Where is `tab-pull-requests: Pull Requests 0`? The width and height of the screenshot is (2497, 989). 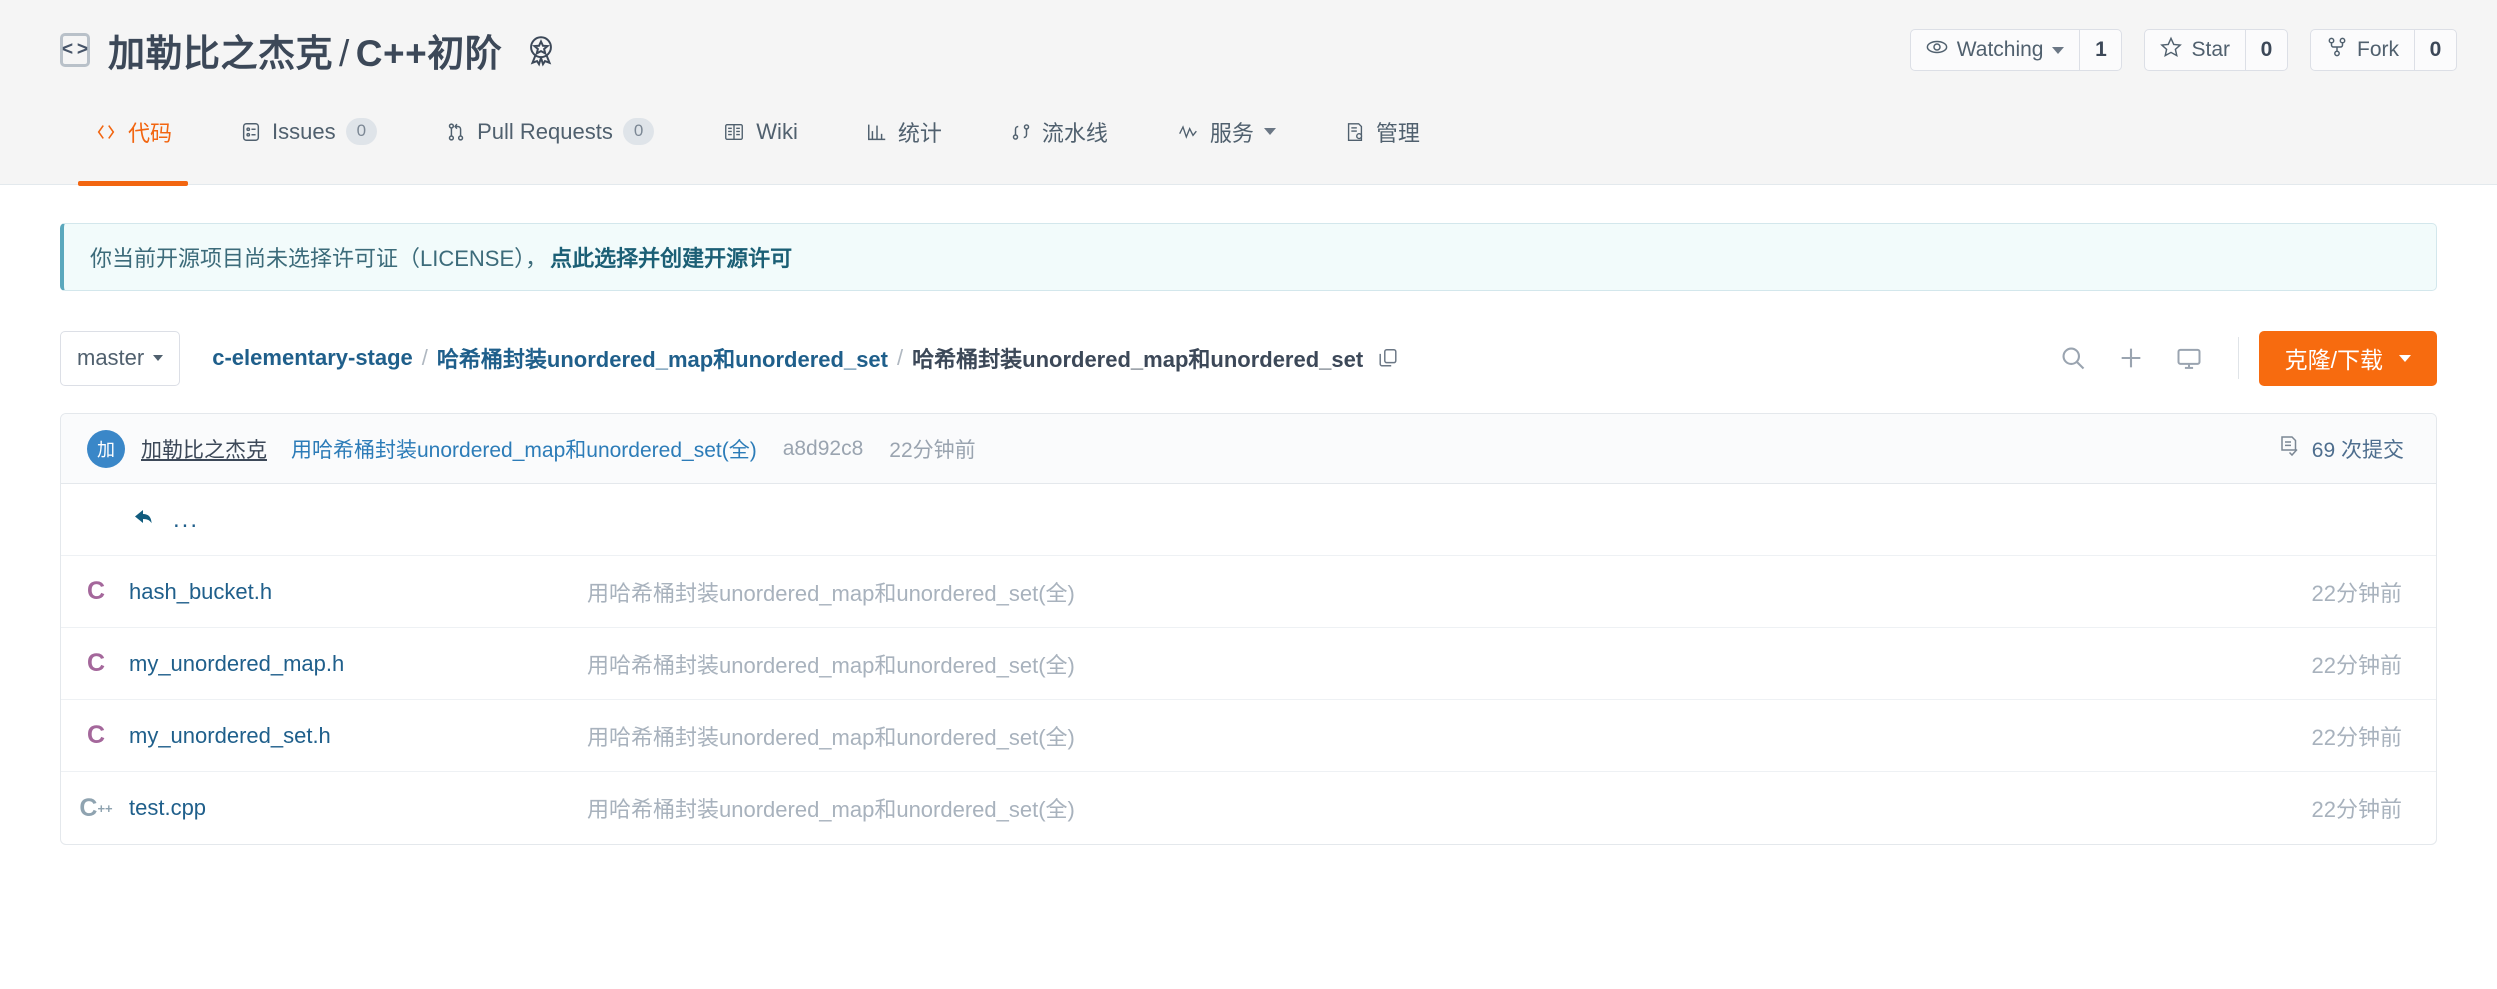
tab-pull-requests: Pull Requests 0 is located at coordinates (549, 142).